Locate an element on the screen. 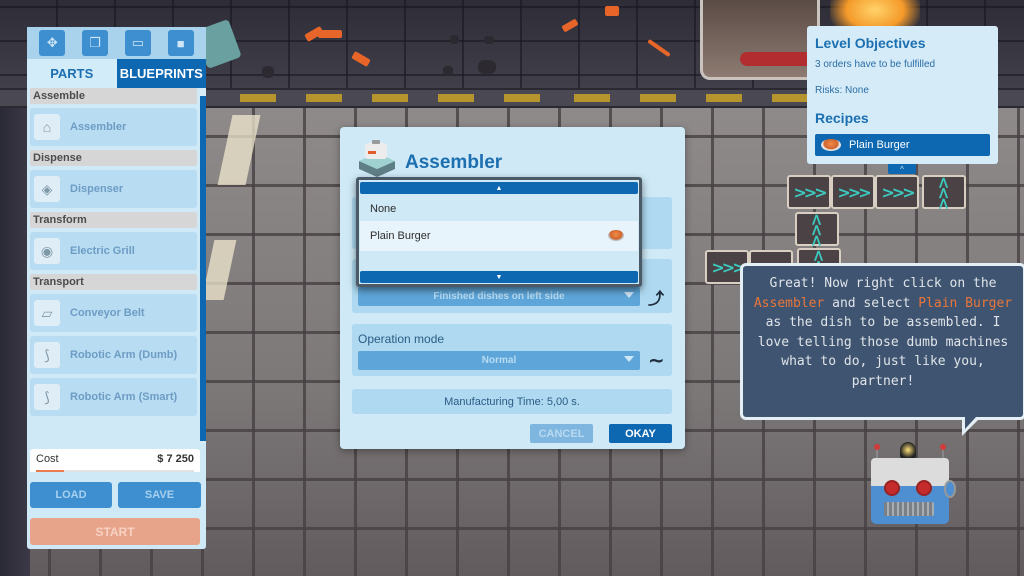 The height and width of the screenshot is (576, 1024). start-button: START is located at coordinates (115, 531).